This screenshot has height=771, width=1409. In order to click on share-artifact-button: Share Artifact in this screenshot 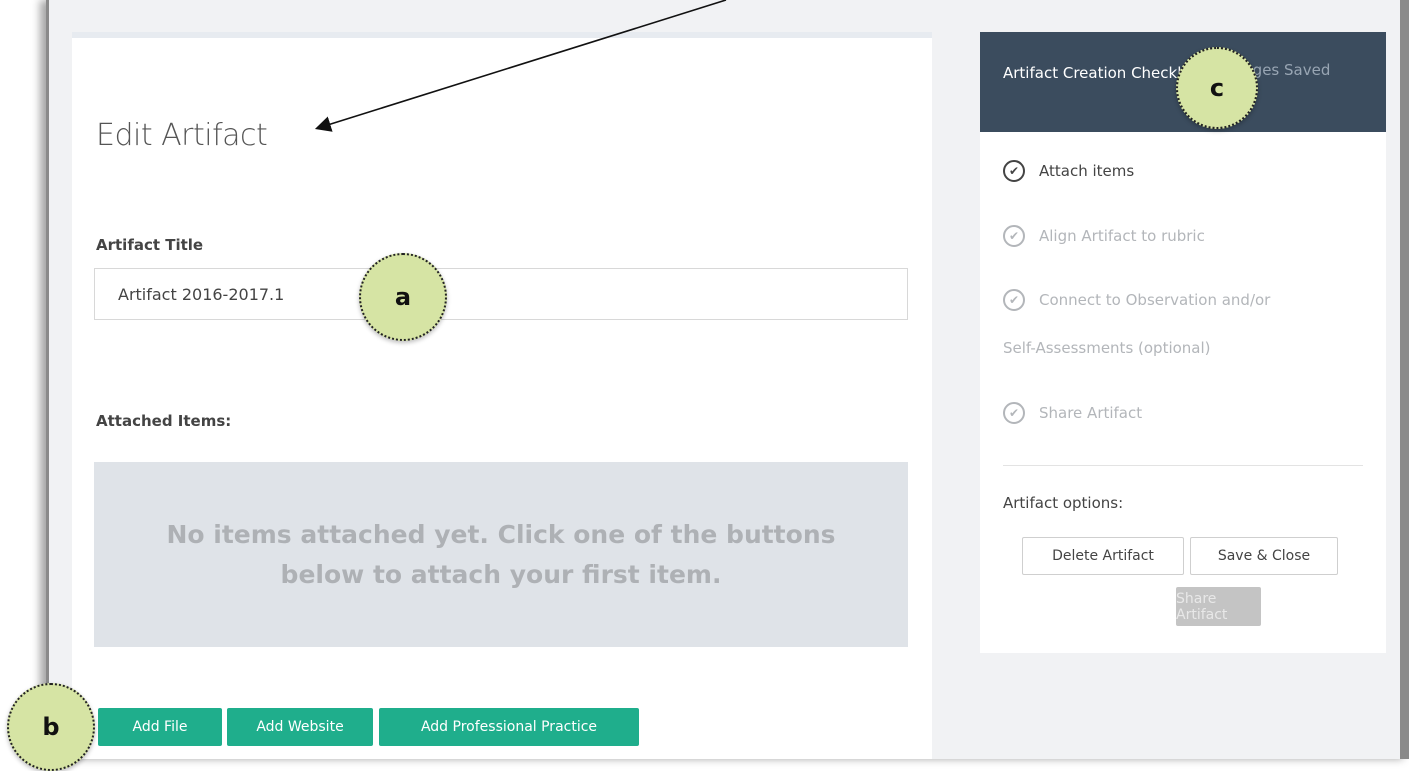, I will do `click(1218, 606)`.